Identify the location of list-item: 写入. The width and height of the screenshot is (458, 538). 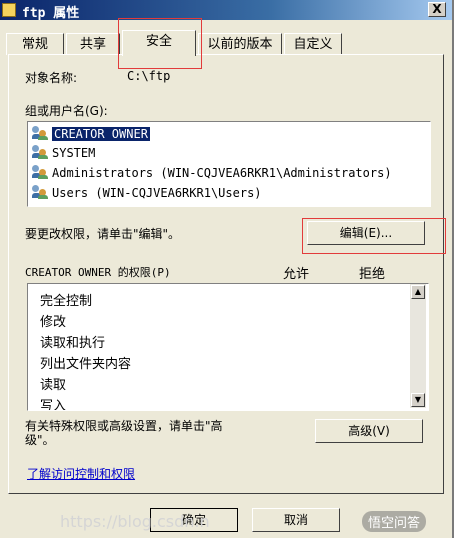
(53, 405).